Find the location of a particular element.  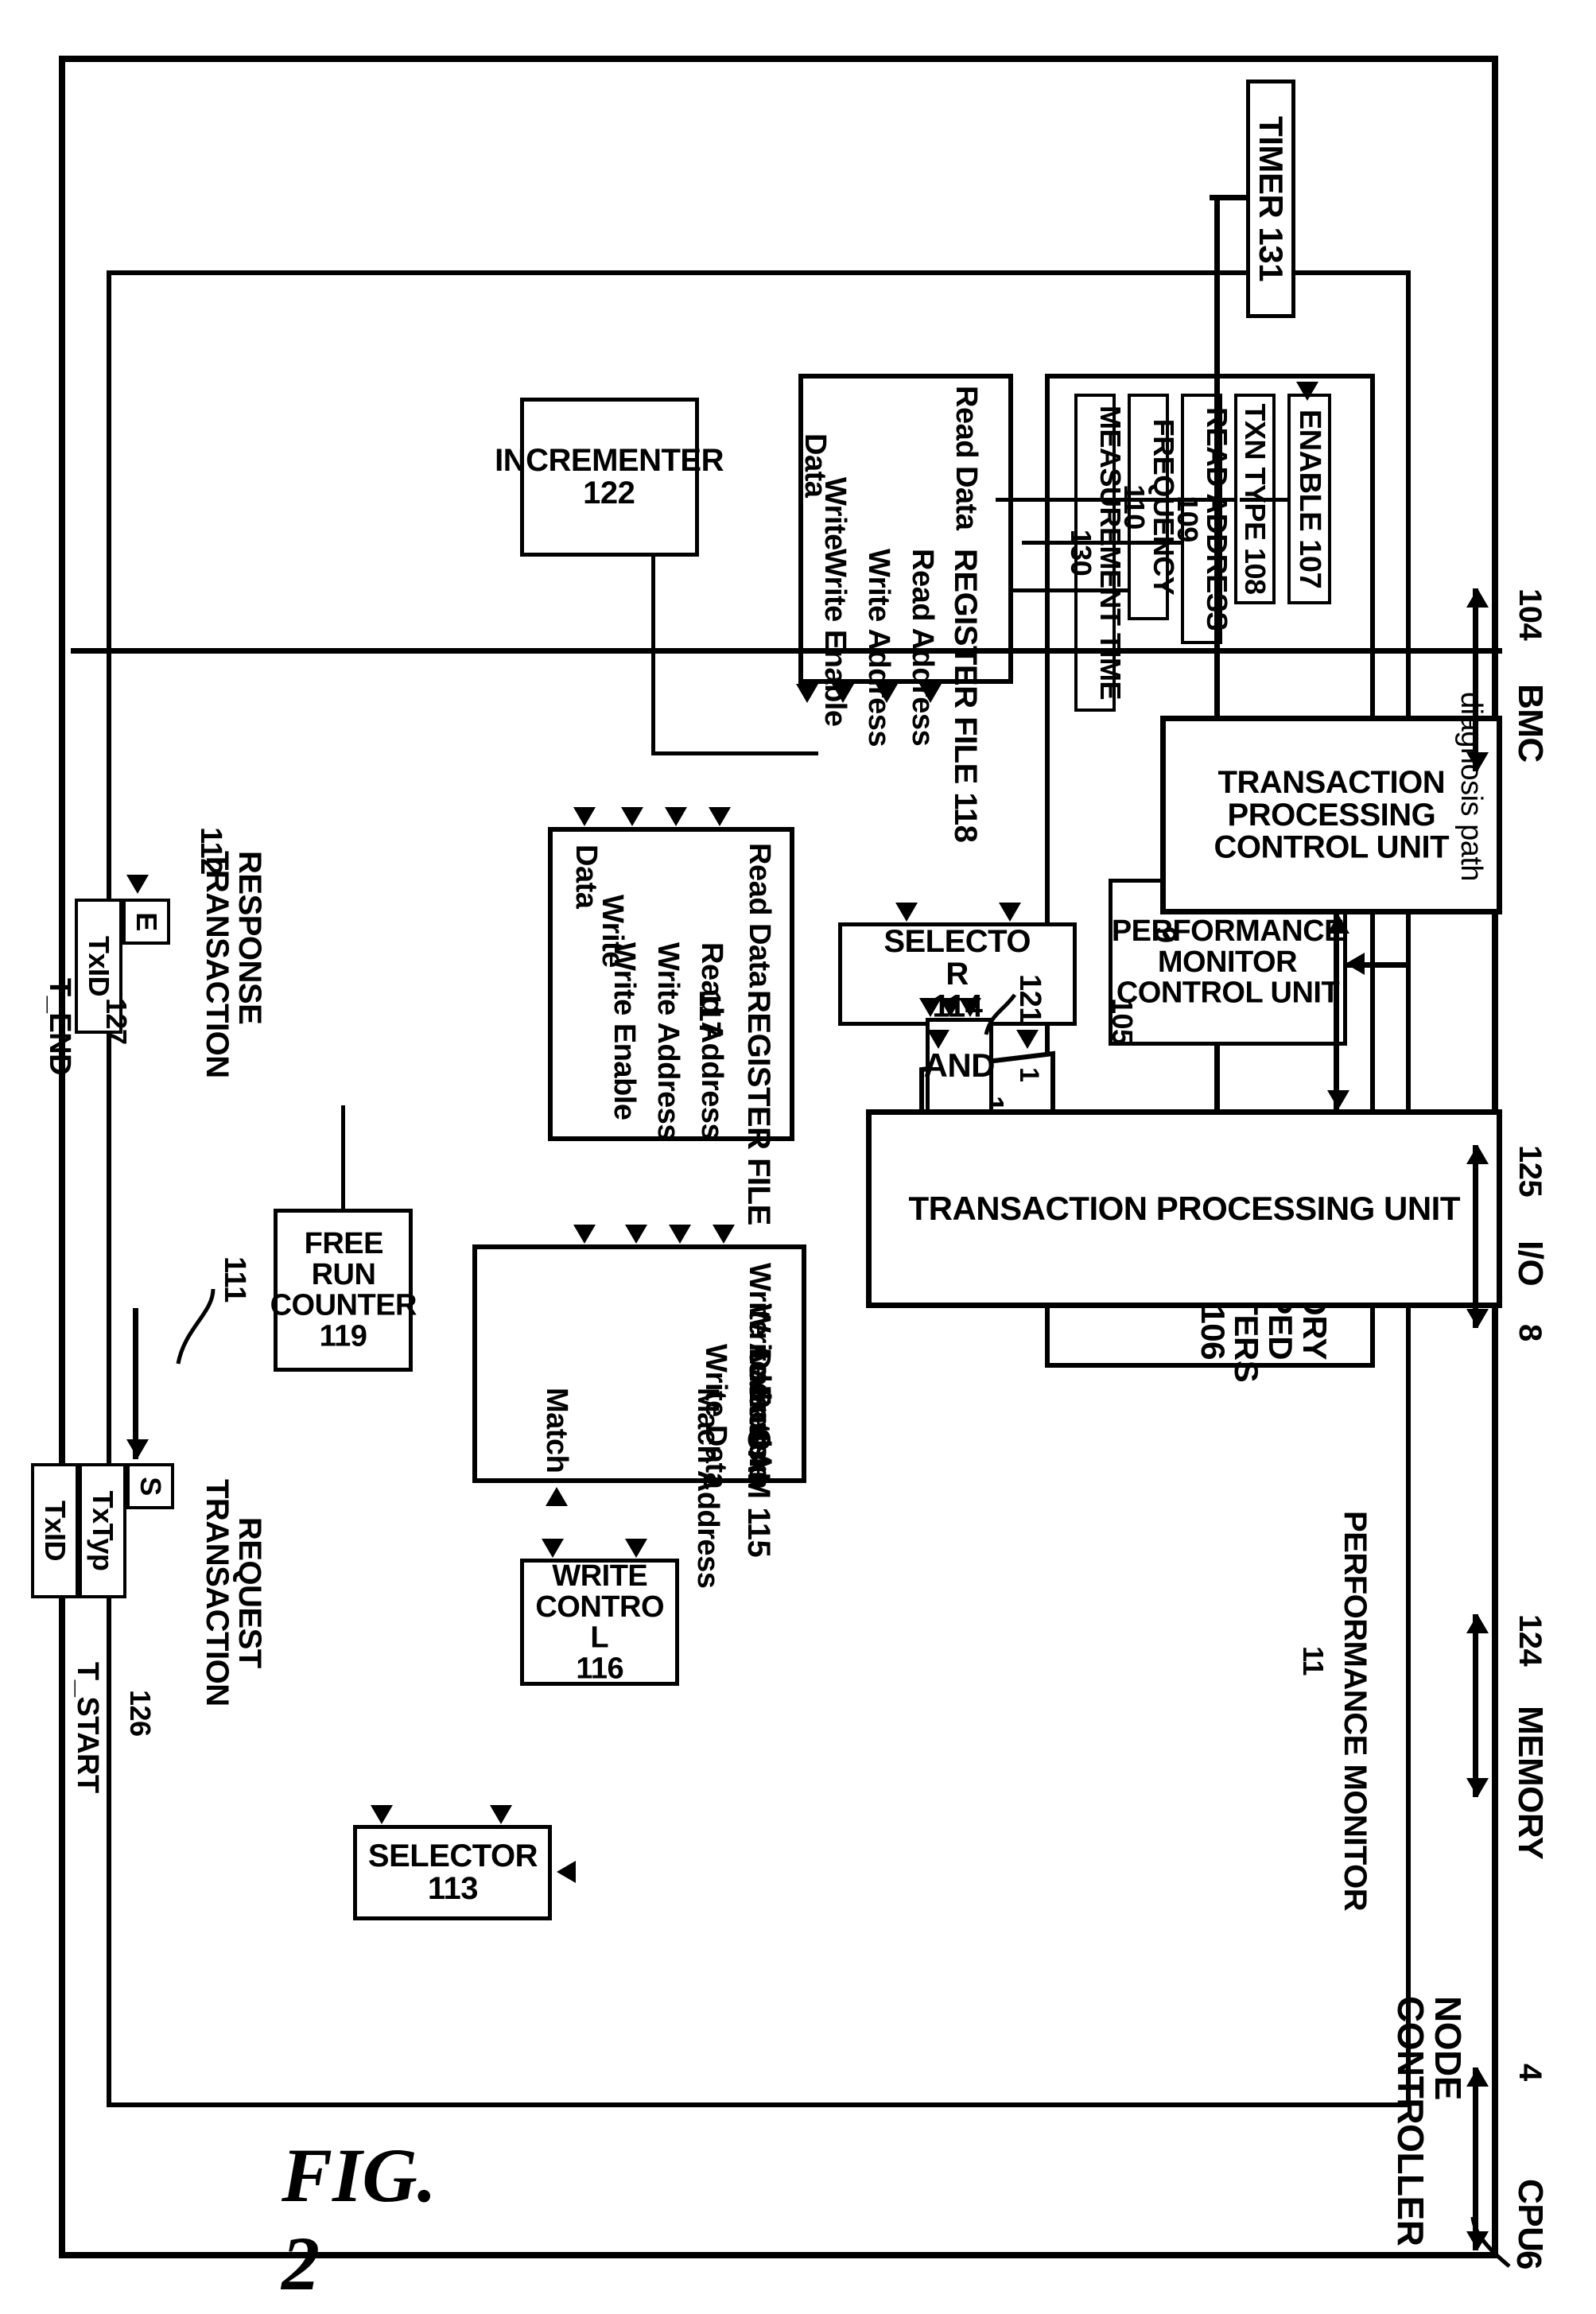

signal-t-start-ref: 126 is located at coordinates (140, 1713).